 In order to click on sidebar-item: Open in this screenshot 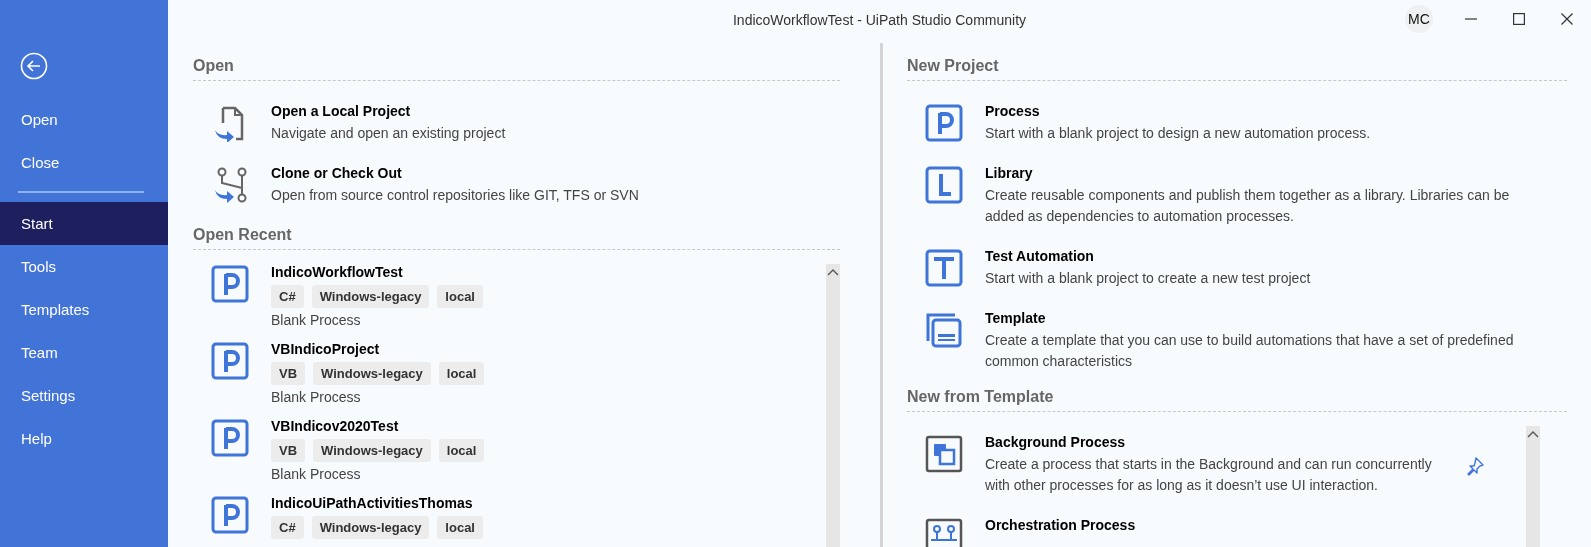, I will do `click(84, 119)`.